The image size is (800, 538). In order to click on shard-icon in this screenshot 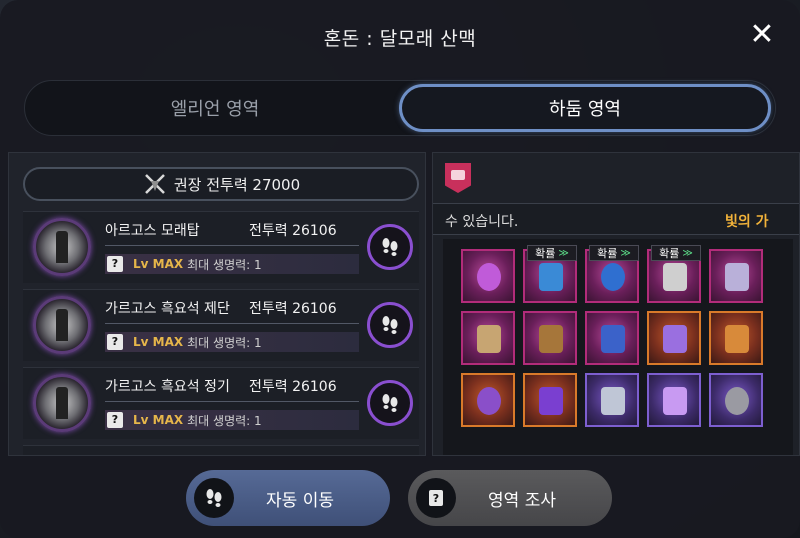, I will do `click(737, 277)`.